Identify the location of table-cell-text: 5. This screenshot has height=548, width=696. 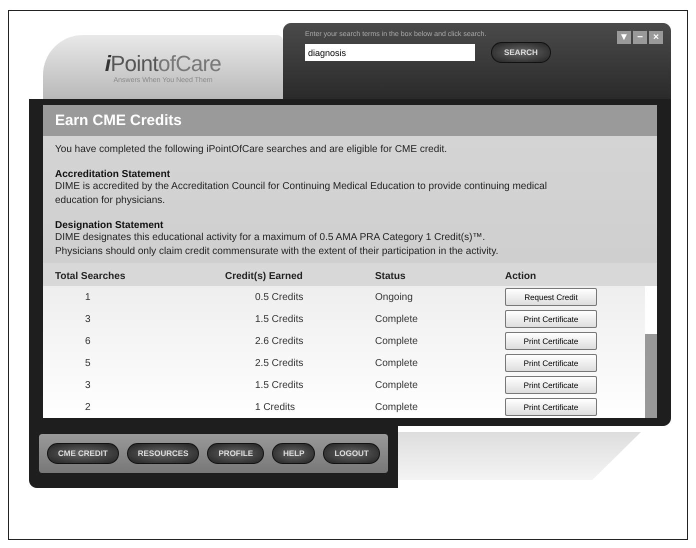
(88, 363).